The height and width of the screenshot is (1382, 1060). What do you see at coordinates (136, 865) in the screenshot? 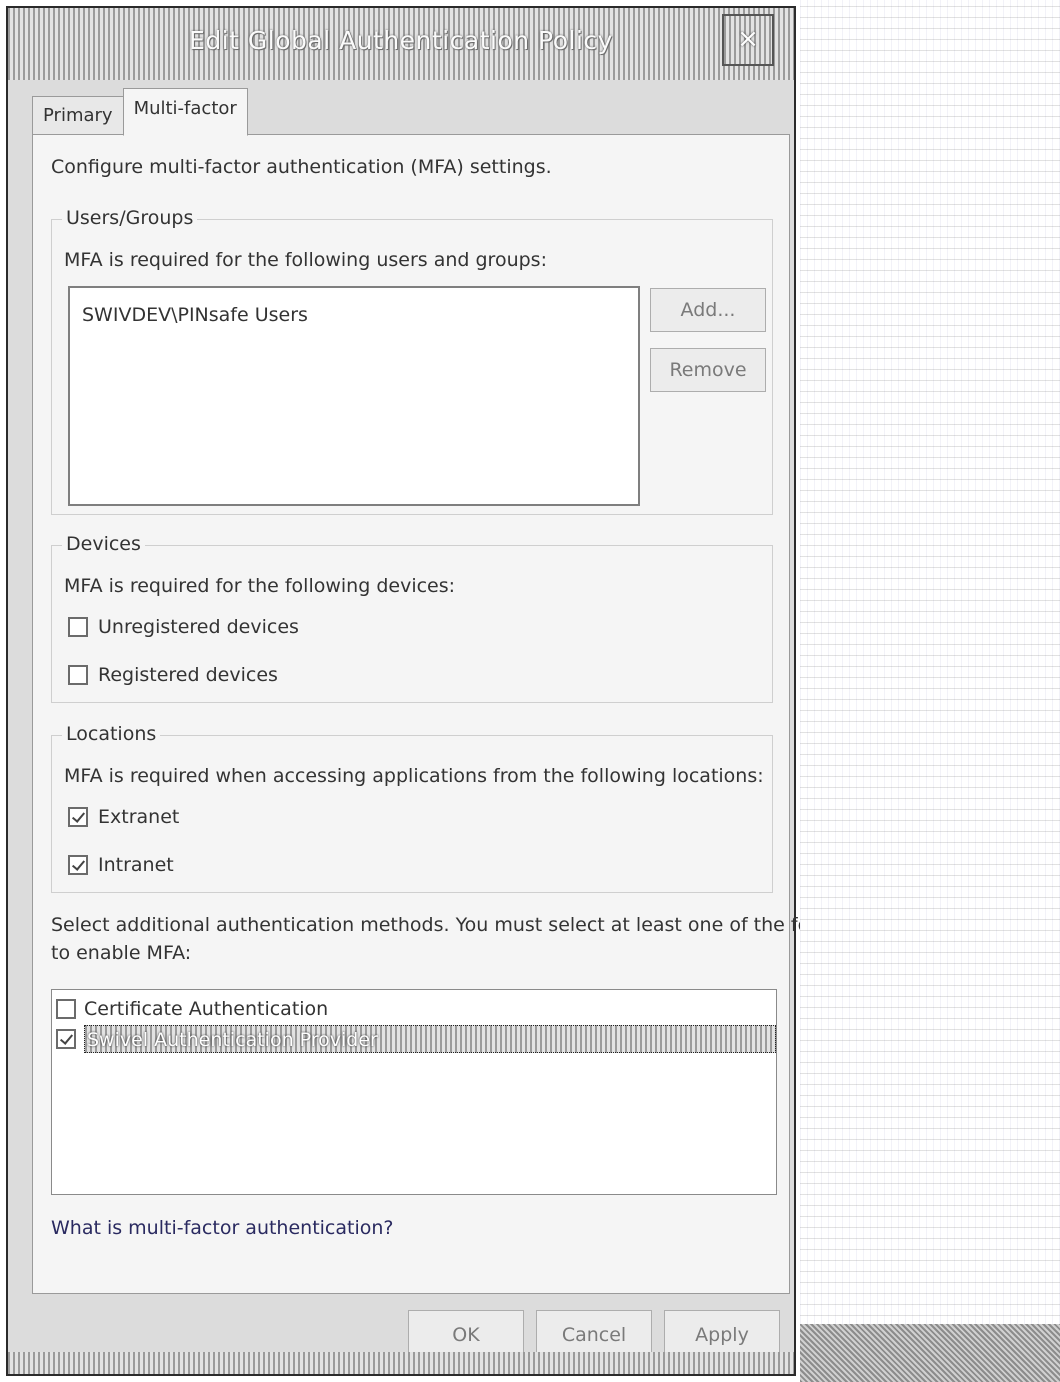
I see `checkbox-label: Intranet` at bounding box center [136, 865].